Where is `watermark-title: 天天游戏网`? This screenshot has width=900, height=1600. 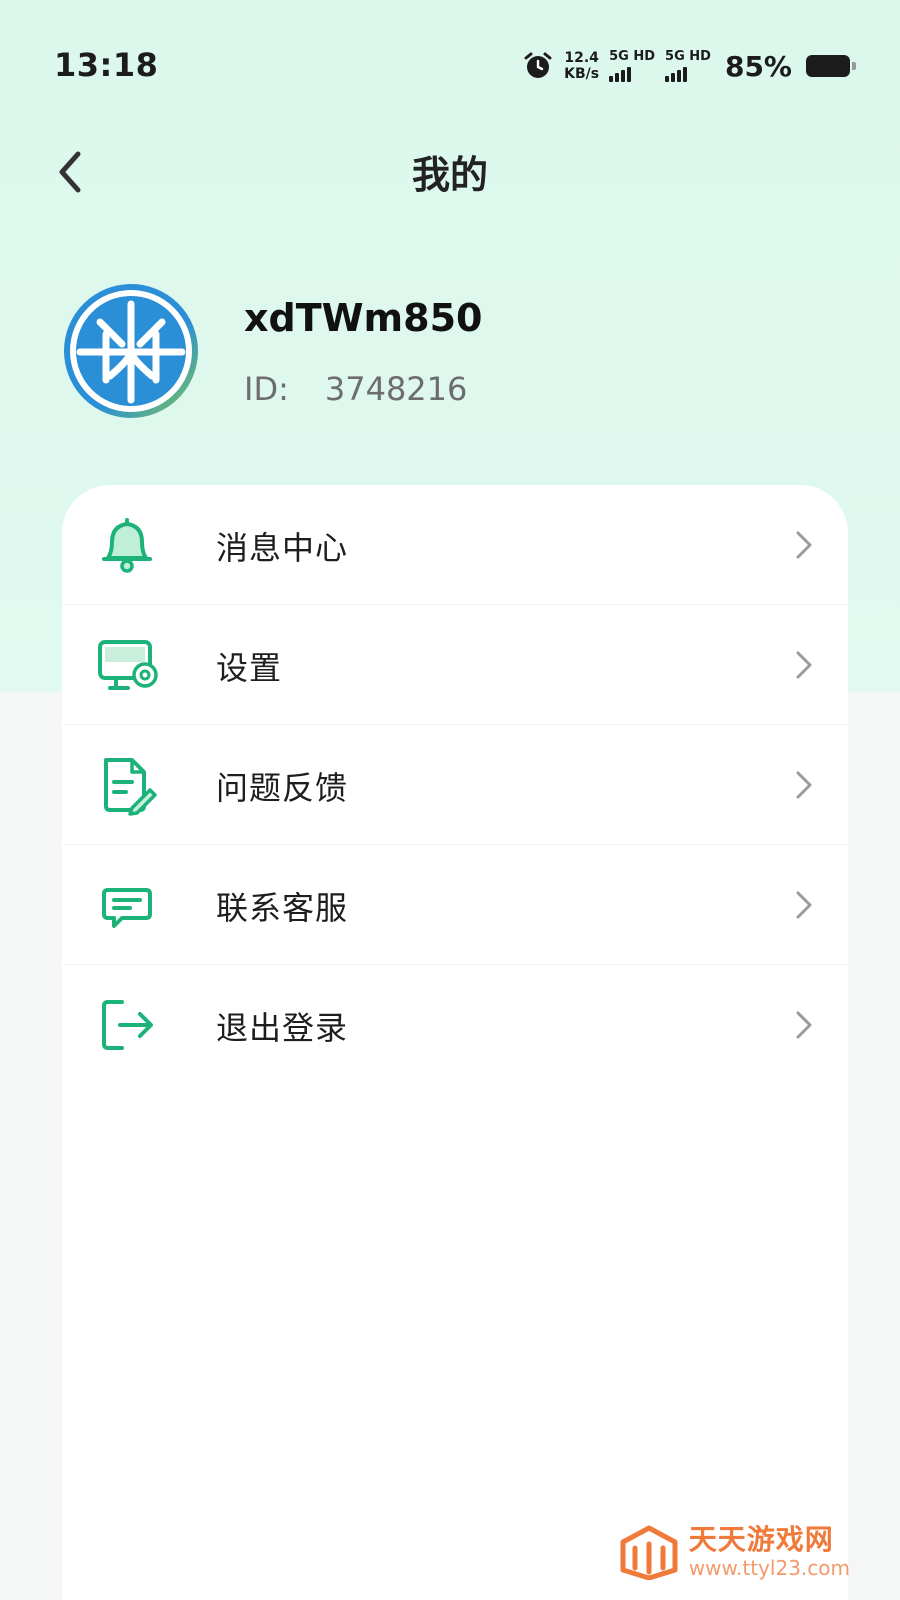
watermark-title: 天天游戏网 is located at coordinates (761, 1539).